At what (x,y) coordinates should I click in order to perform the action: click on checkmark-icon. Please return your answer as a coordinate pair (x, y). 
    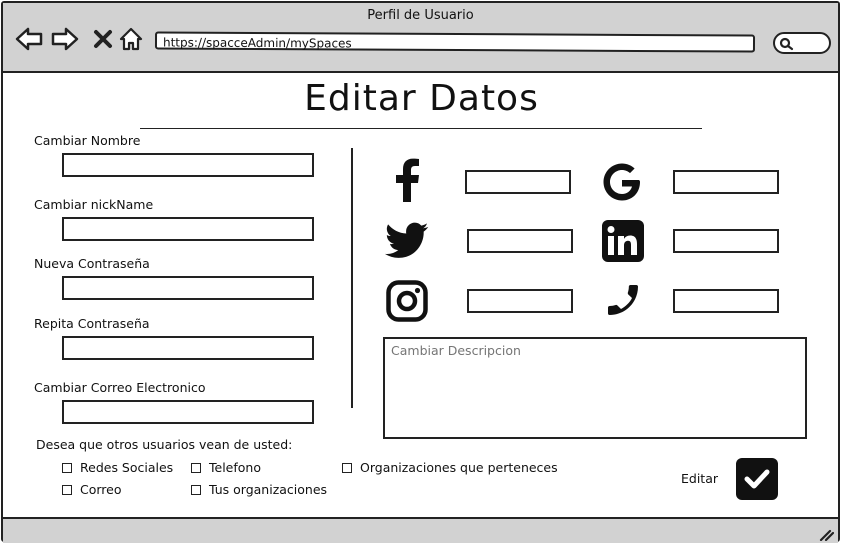
    Looking at the image, I should click on (757, 479).